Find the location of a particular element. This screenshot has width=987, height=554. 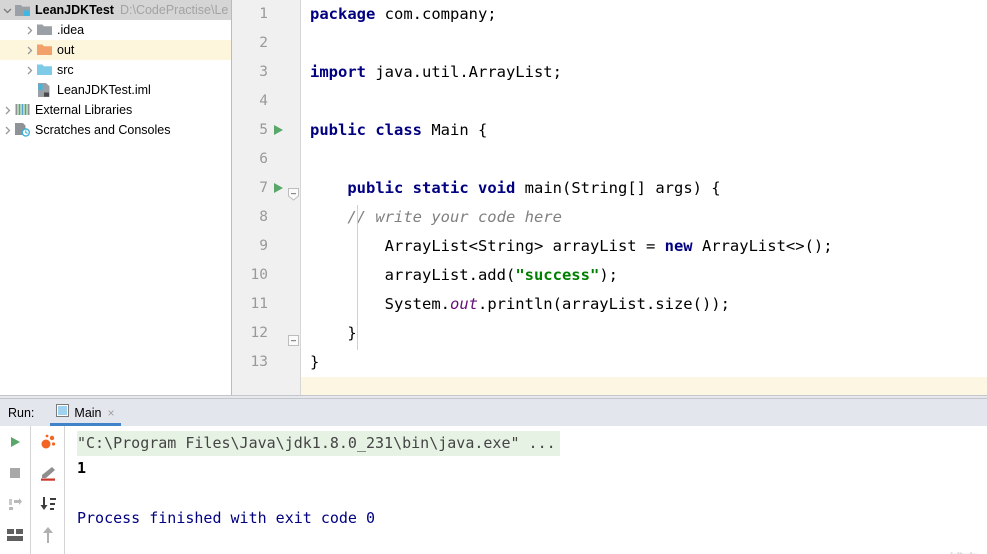

line-number: 8 is located at coordinates (263, 217).